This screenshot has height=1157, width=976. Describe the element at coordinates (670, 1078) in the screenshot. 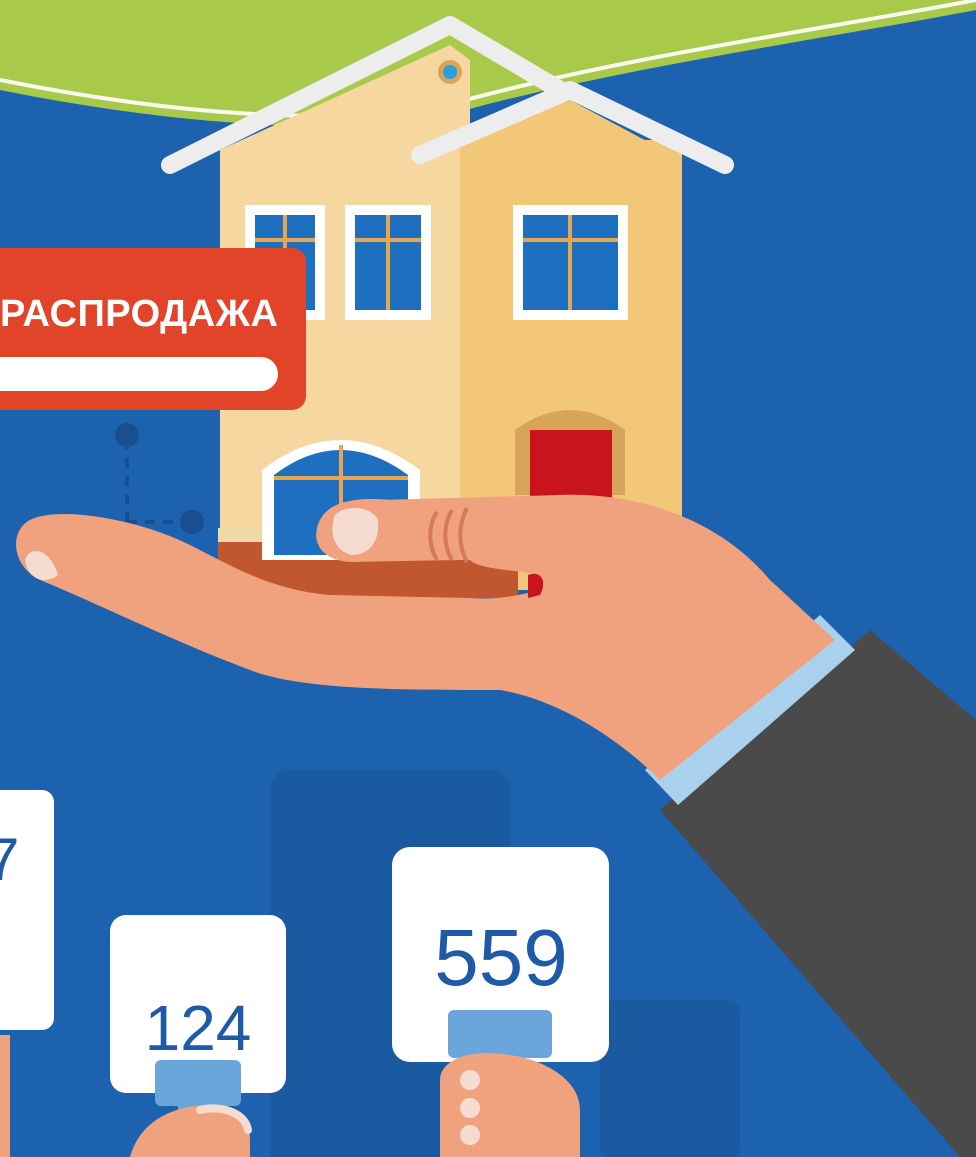

I see `bg-building-shape` at that location.